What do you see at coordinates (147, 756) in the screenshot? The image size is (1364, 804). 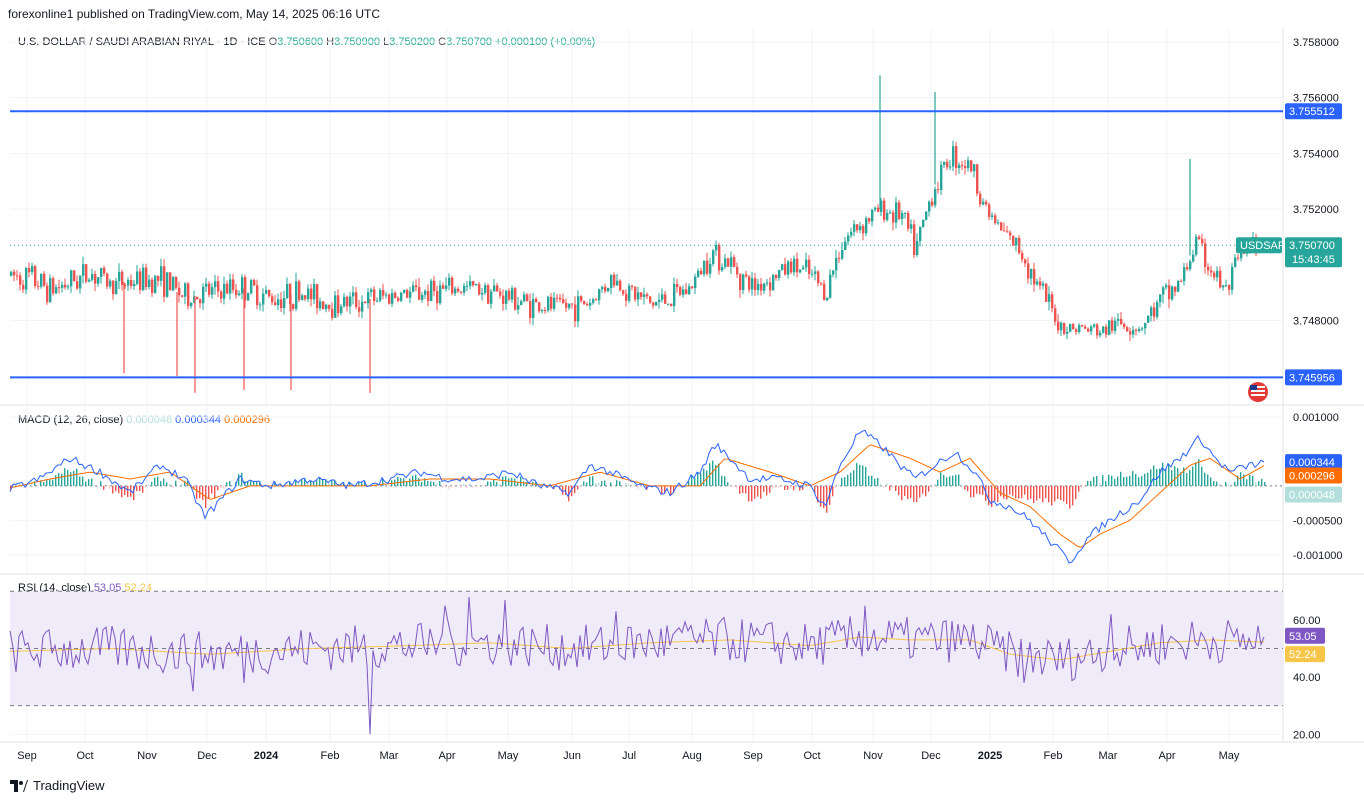 I see `time-tick-label: Nov` at bounding box center [147, 756].